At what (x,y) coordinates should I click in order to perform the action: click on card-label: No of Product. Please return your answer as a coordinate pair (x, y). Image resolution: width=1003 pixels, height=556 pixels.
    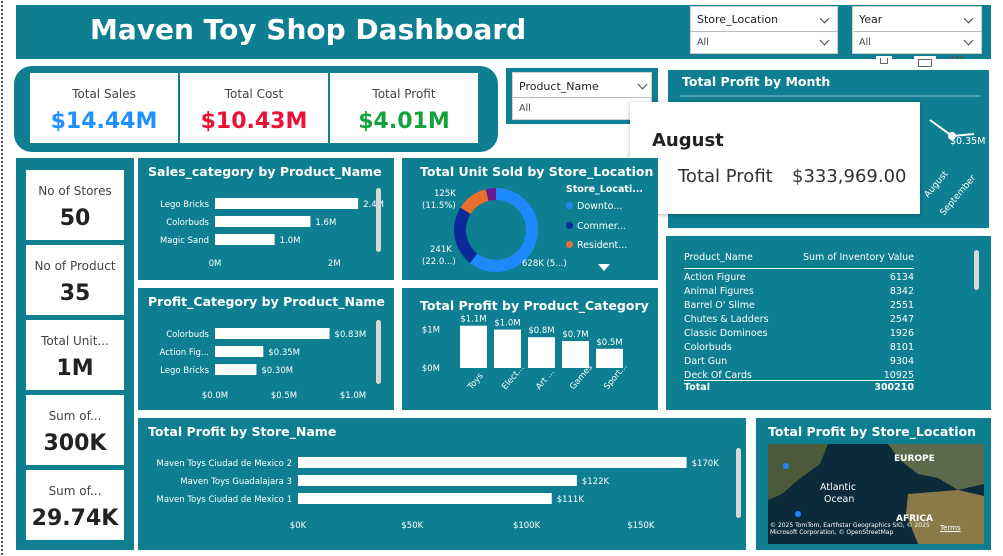
    Looking at the image, I should click on (75, 266).